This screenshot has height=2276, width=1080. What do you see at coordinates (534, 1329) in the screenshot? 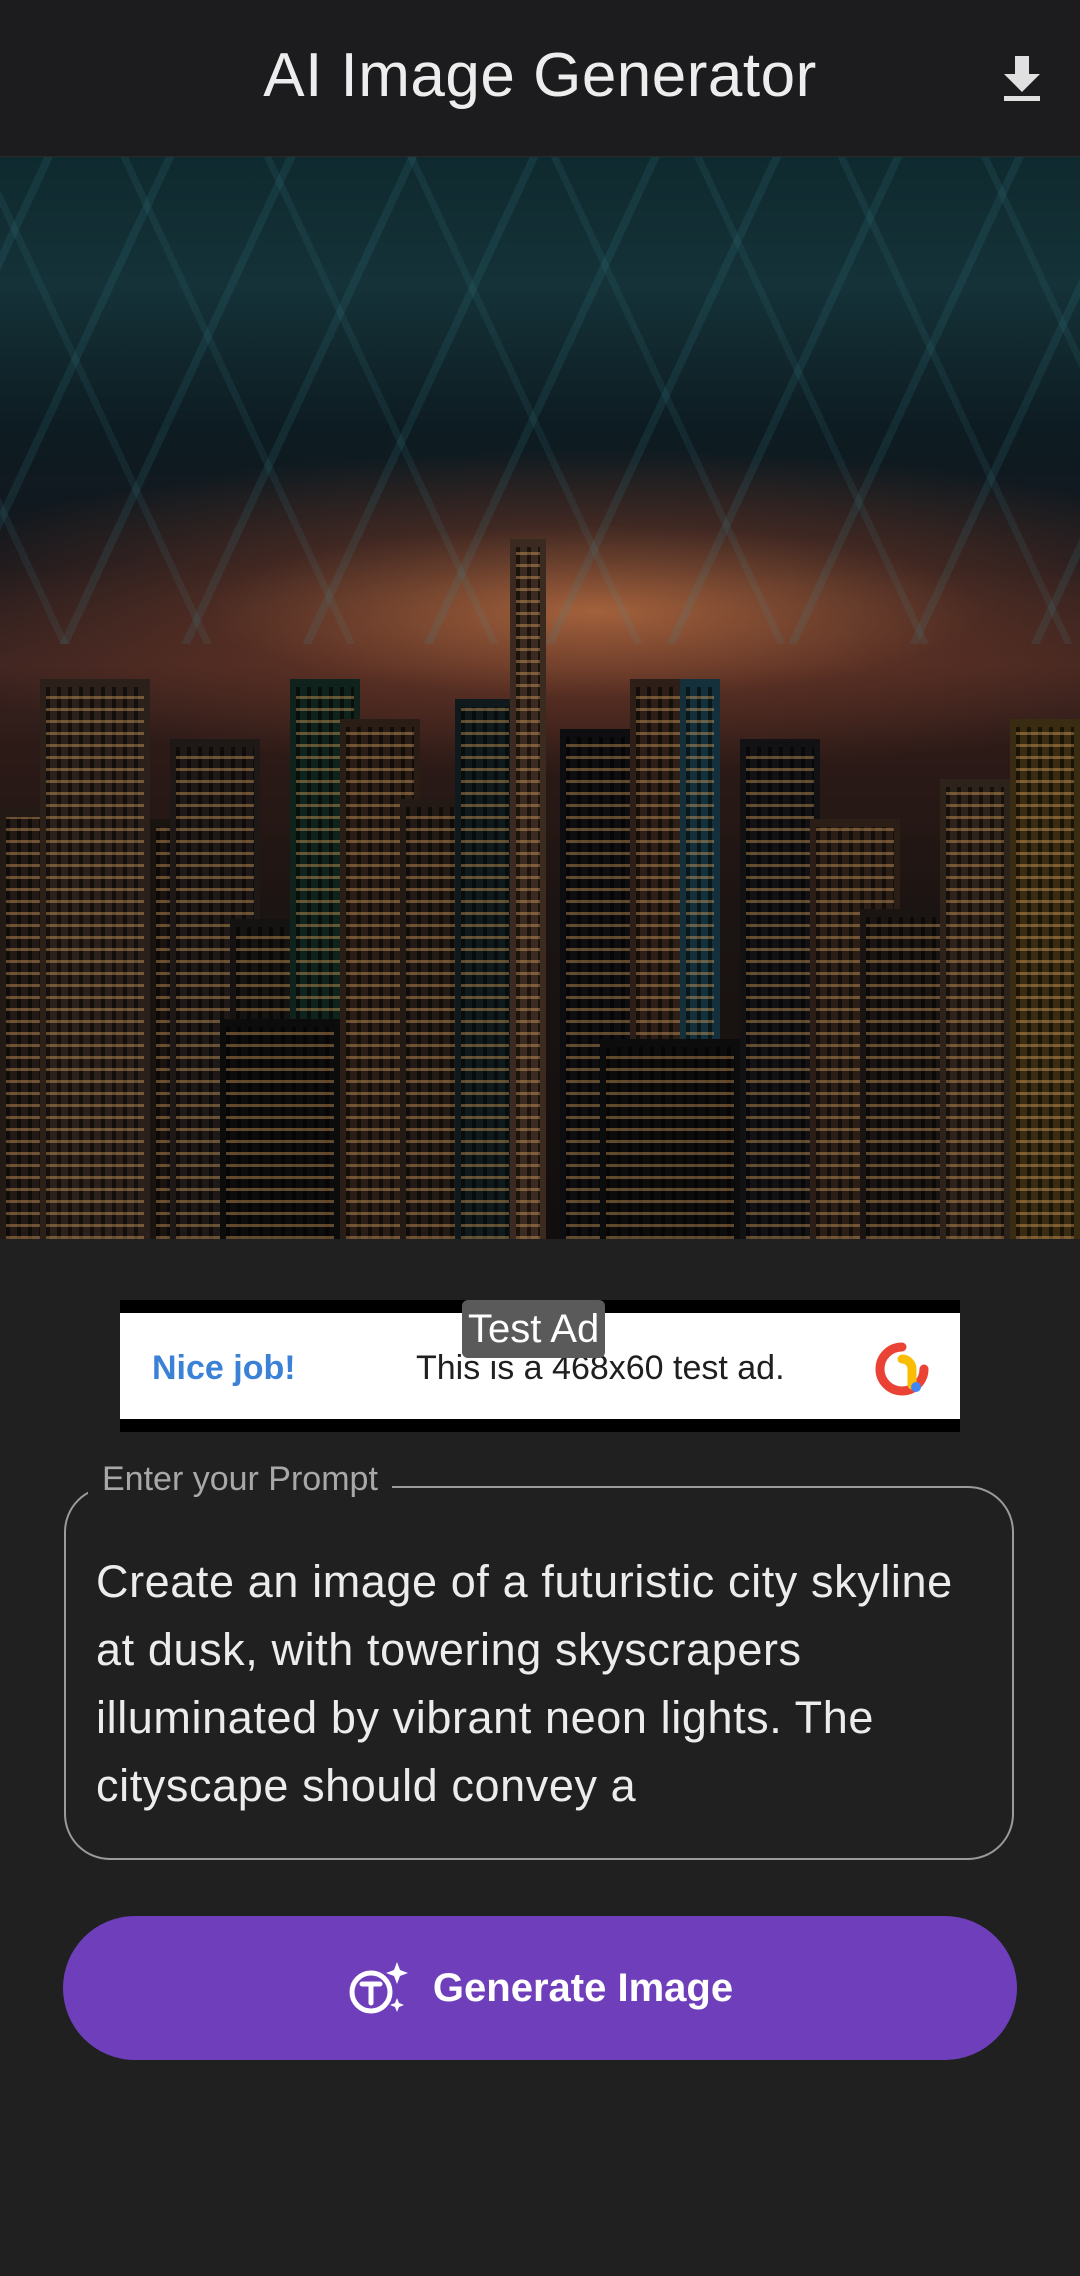
I see `test-ad-badge: Test Ad` at bounding box center [534, 1329].